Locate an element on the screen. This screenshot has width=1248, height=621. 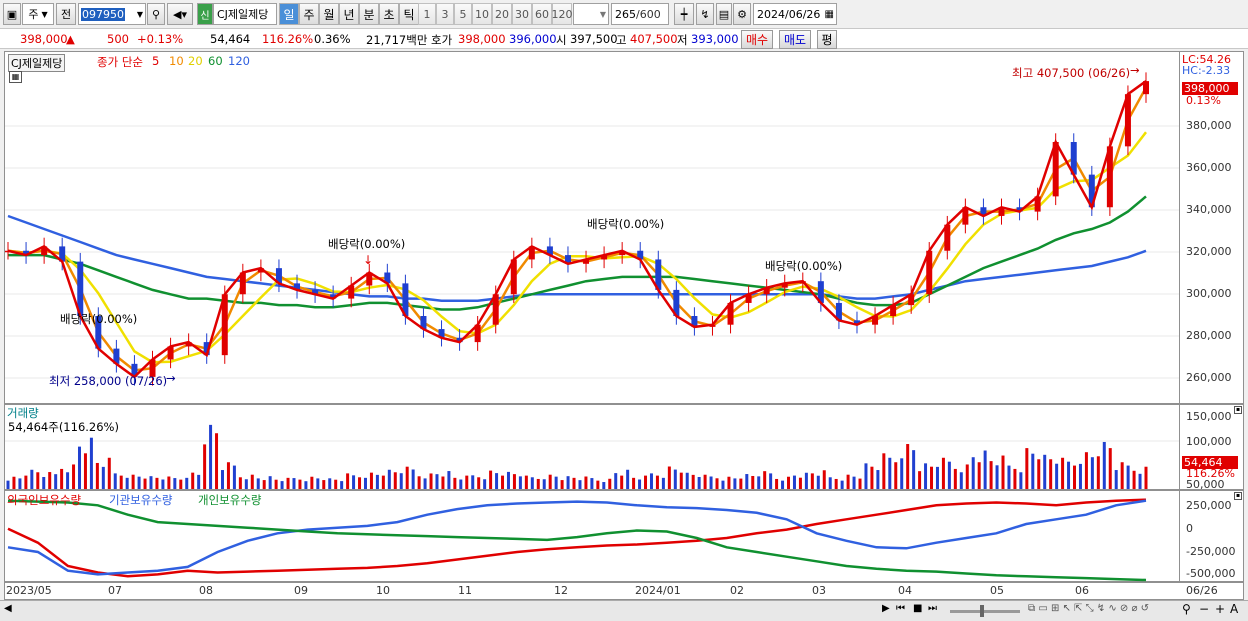
legend-individual: 개인보유수량 is located at coordinates (229, 500).